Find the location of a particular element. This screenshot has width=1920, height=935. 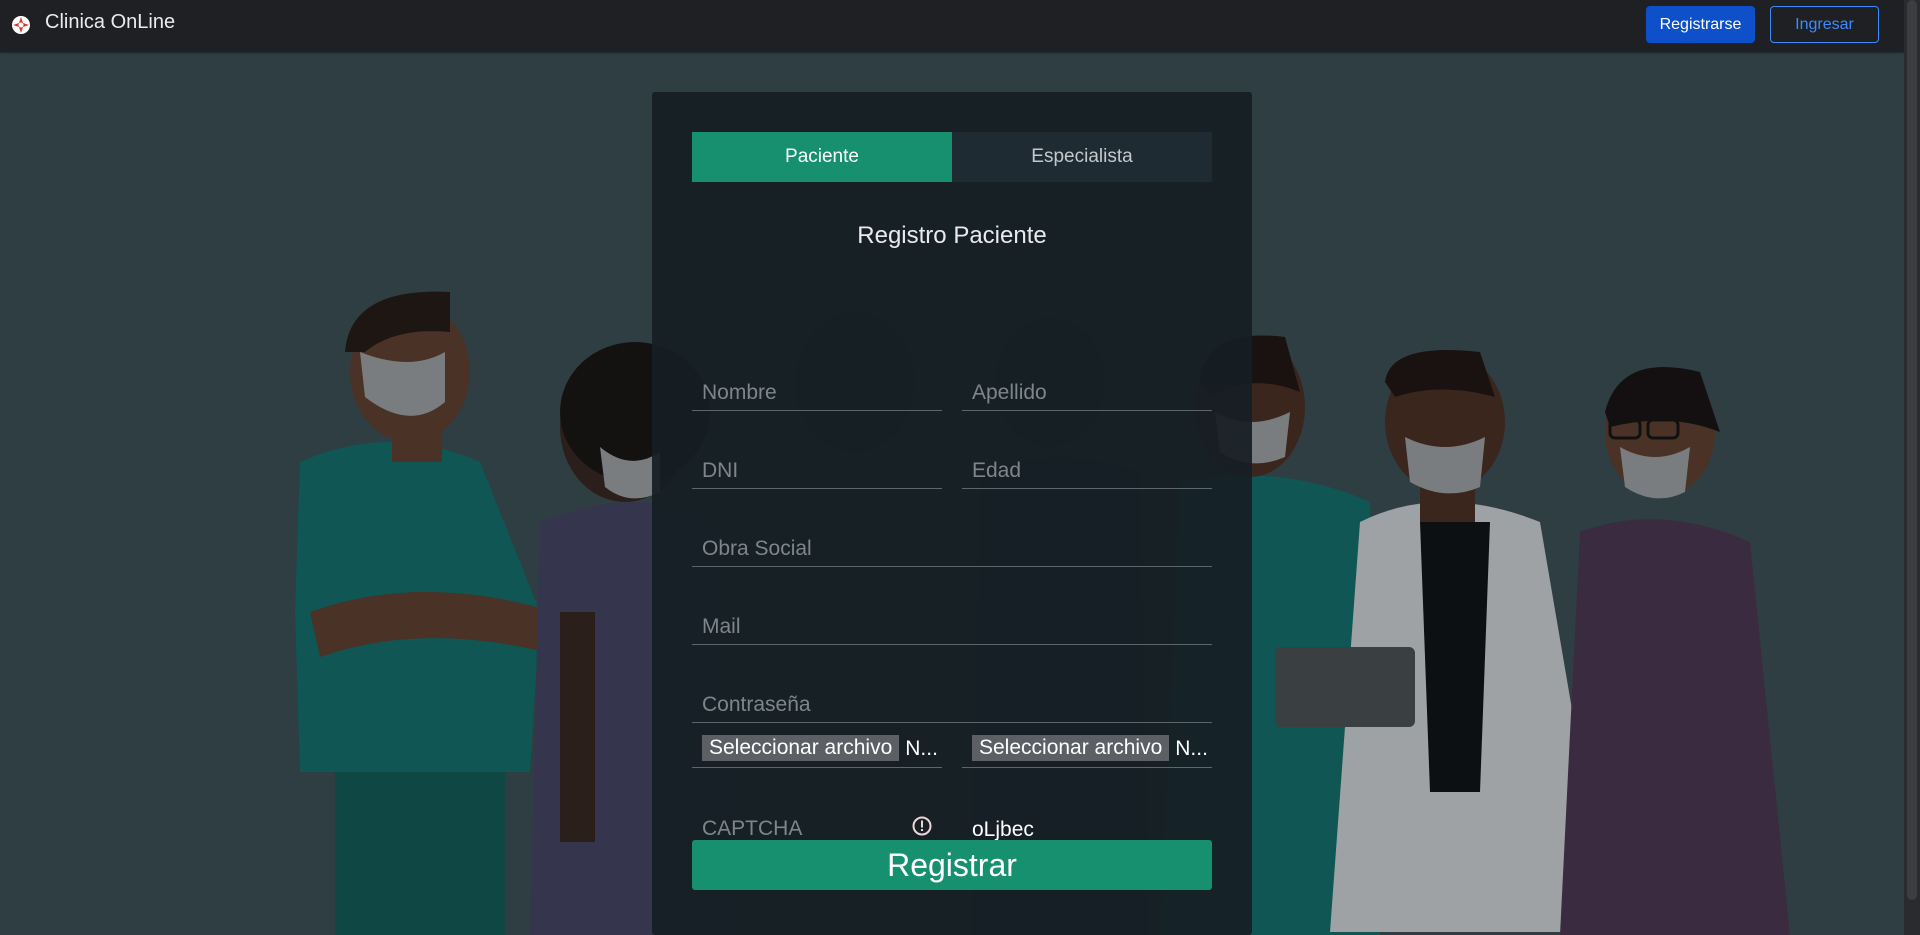

tab-paciente: Paciente is located at coordinates (822, 157).